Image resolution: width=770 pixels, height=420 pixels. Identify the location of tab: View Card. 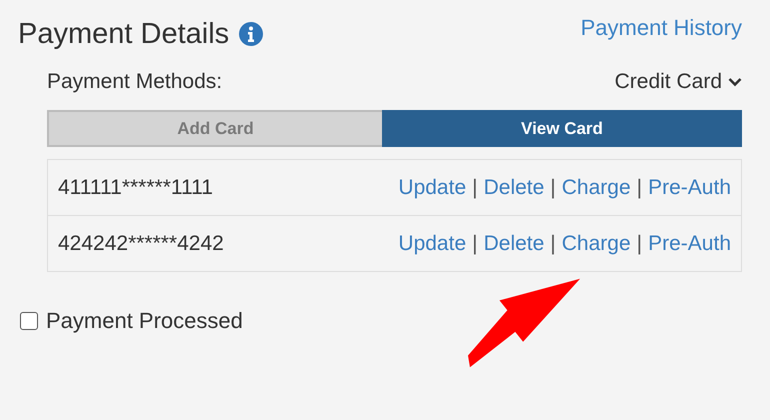
(562, 128).